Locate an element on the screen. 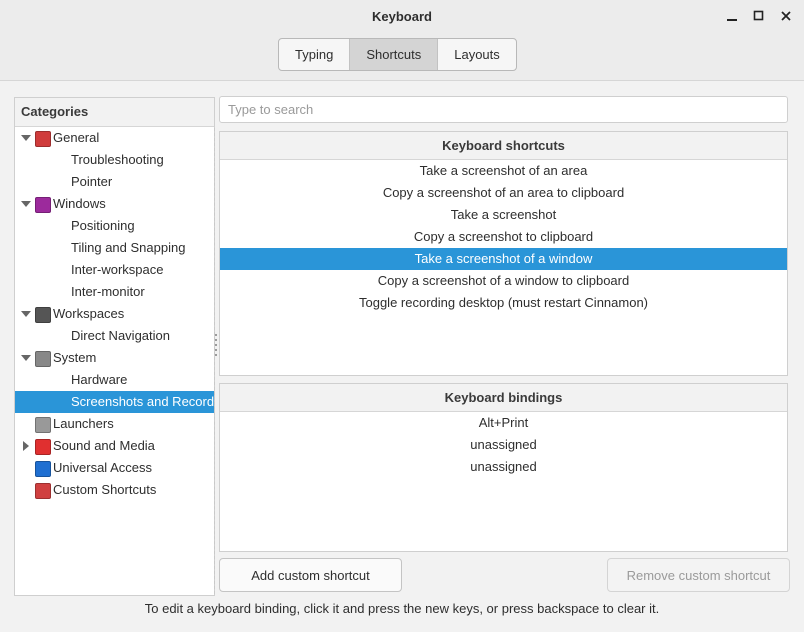 This screenshot has height=632, width=804. custom-shortcuts-icon is located at coordinates (43, 491).